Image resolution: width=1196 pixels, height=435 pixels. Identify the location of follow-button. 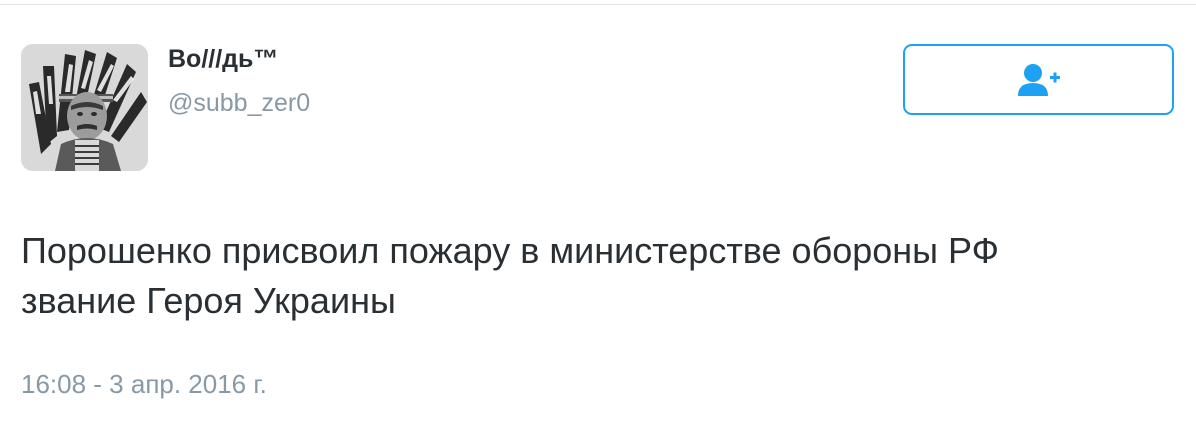
(1038, 79).